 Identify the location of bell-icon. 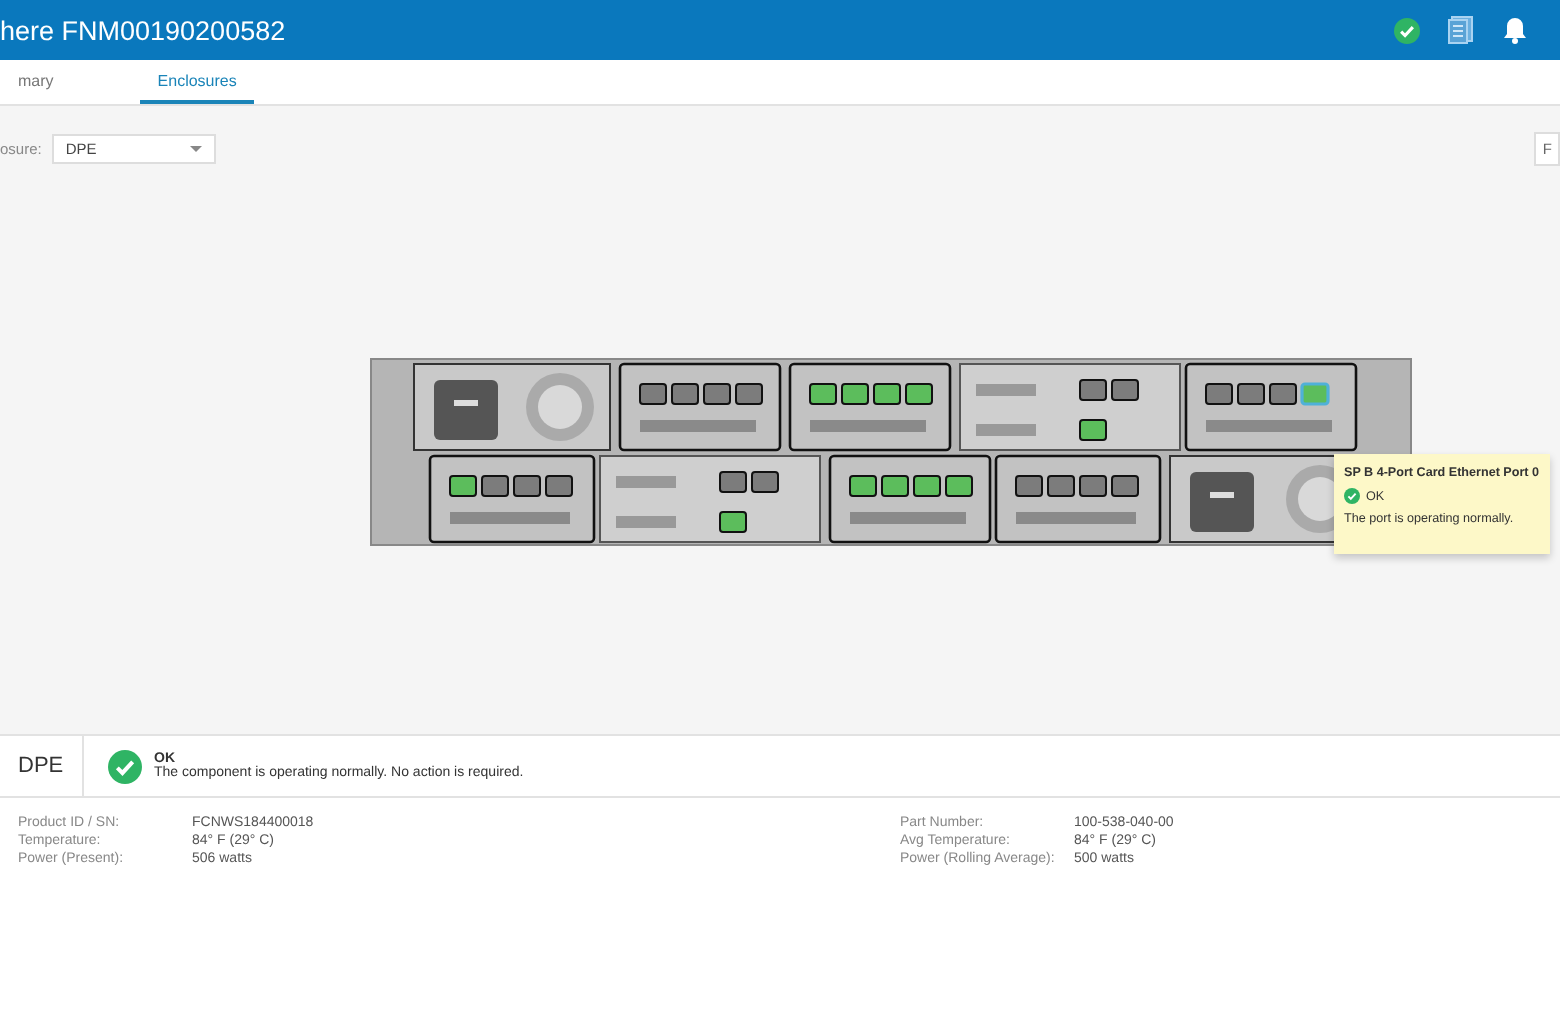
(1515, 30).